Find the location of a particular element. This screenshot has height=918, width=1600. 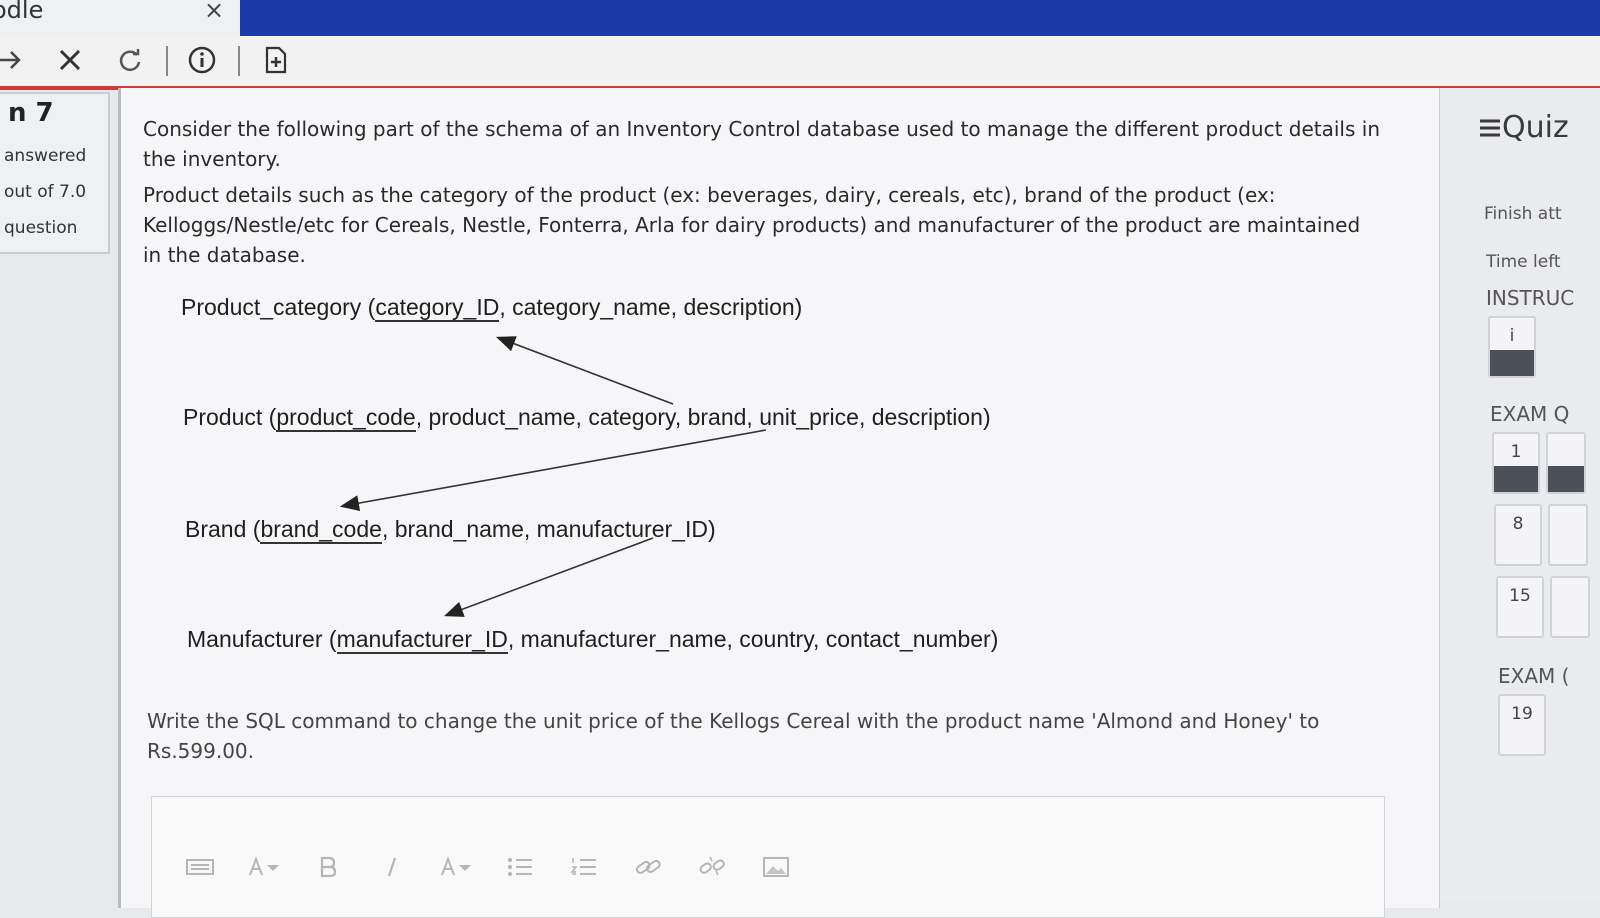

quiz-nav-title: Quiz is located at coordinates (1523, 127).